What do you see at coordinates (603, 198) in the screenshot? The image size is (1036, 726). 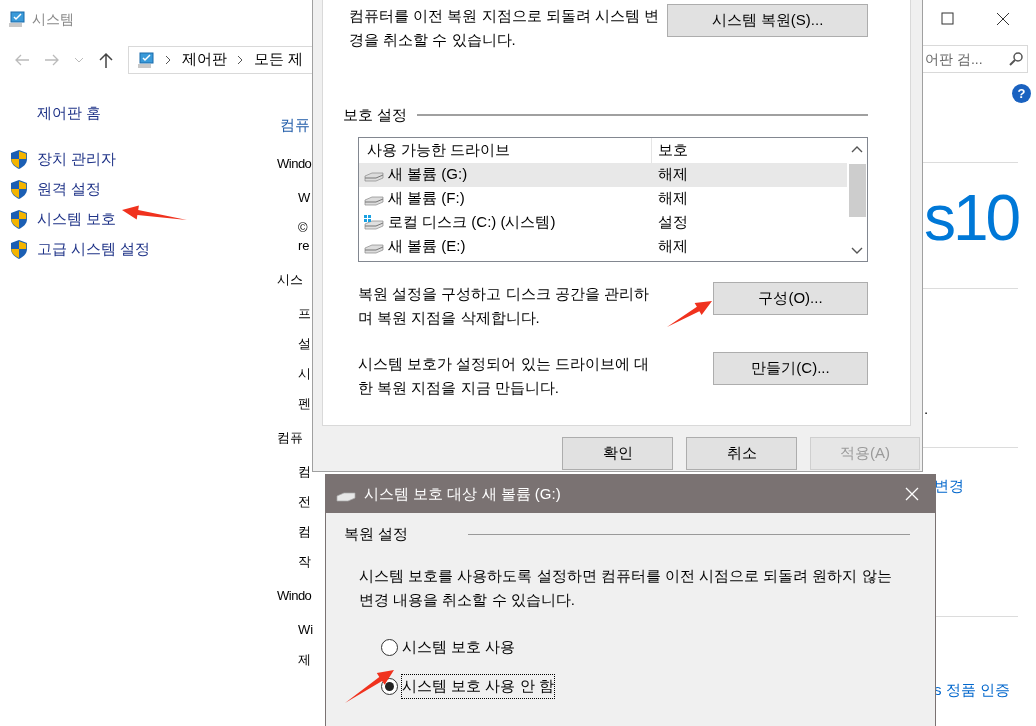 I see `list-row: 새 볼륨 (F:) 해제` at bounding box center [603, 198].